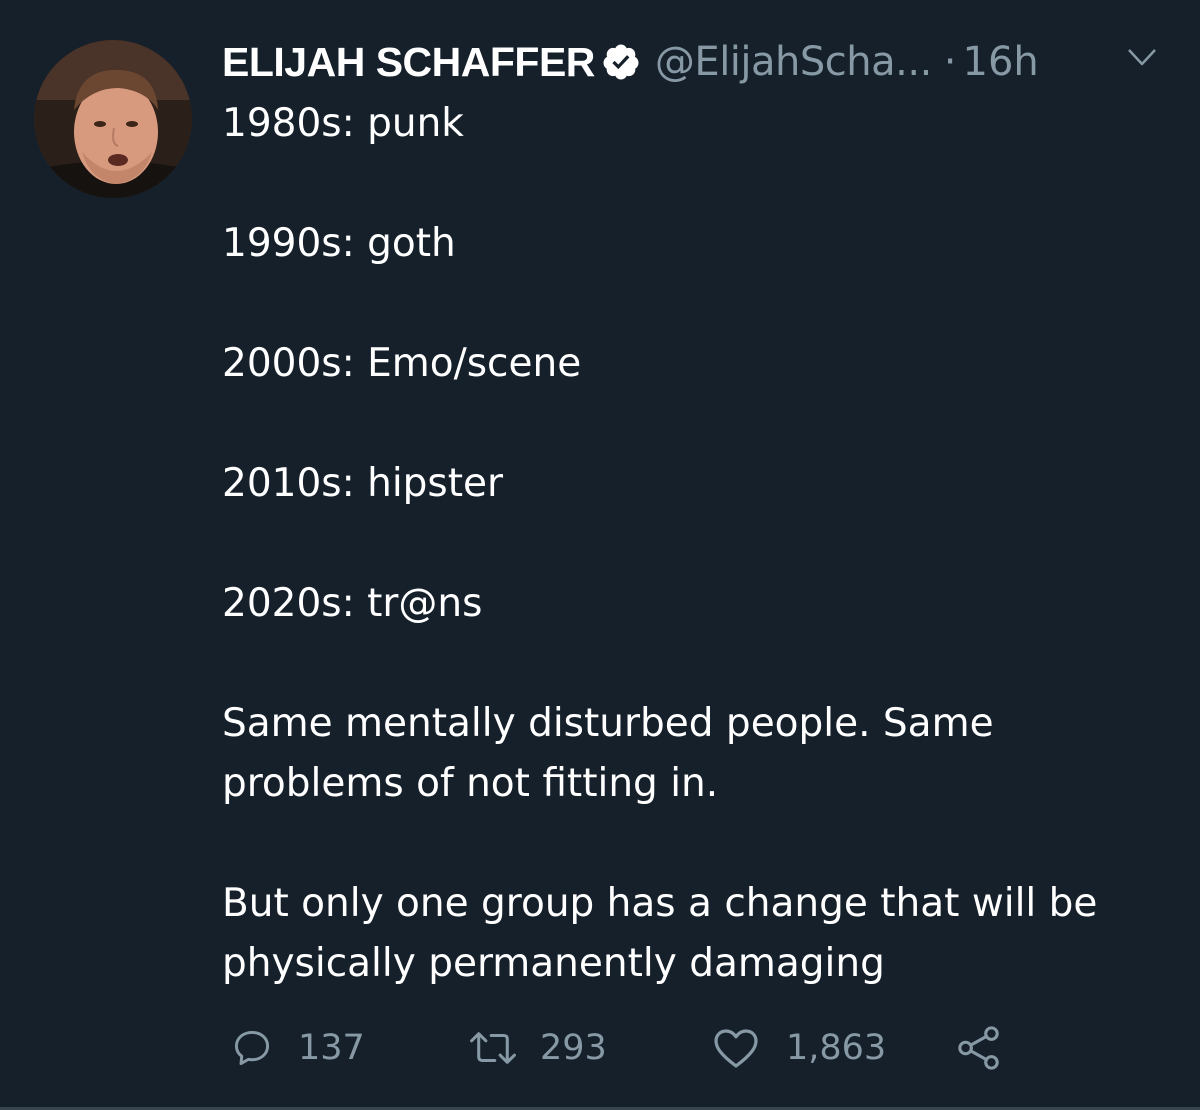 This screenshot has height=1110, width=1200. I want to click on avatar-image, so click(113, 119).